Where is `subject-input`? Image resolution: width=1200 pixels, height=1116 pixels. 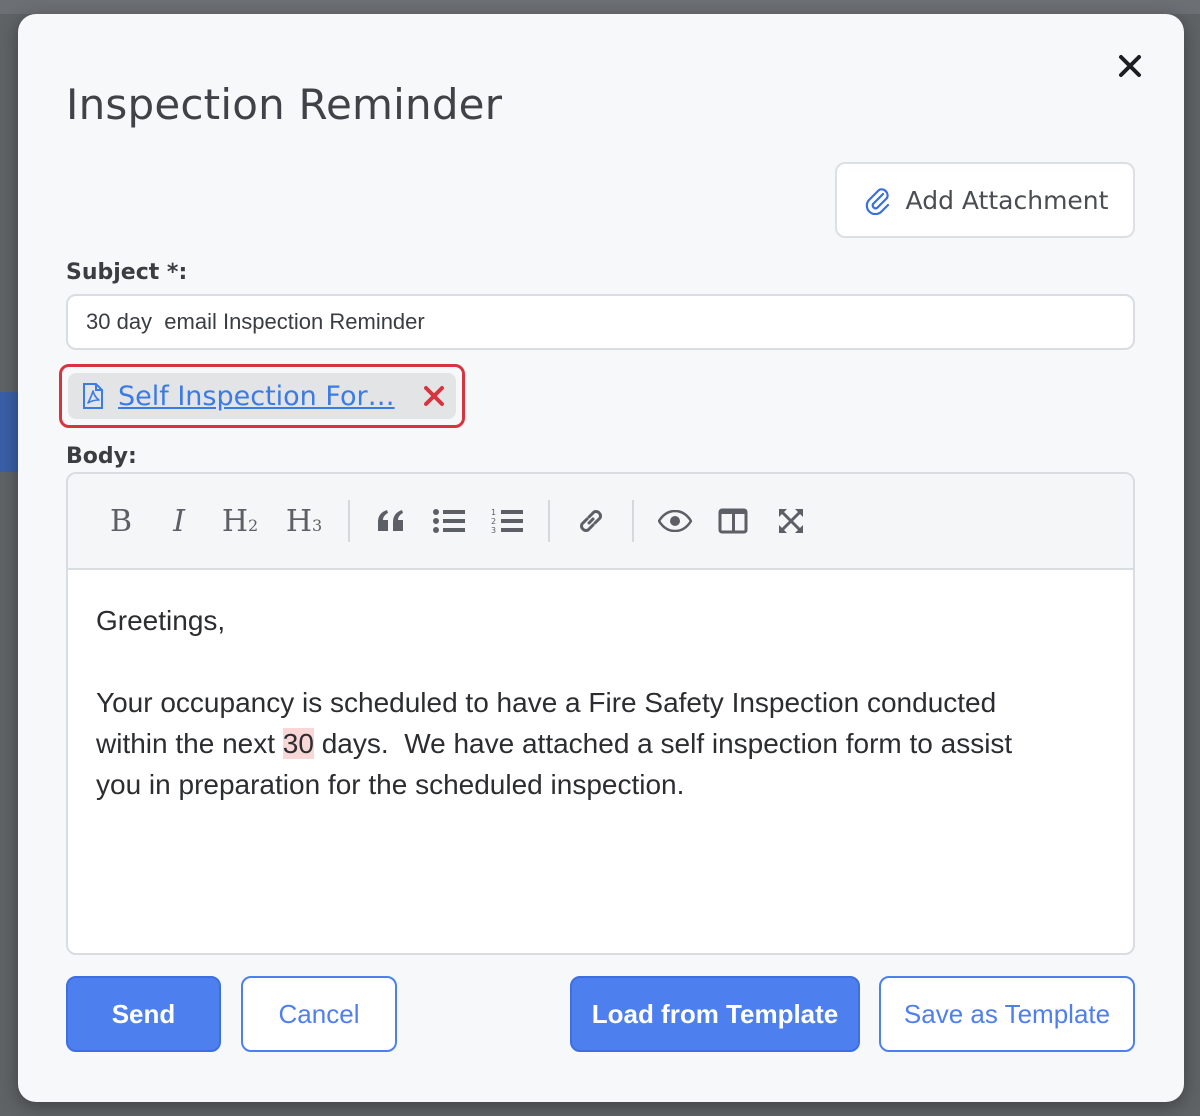
subject-input is located at coordinates (600, 322).